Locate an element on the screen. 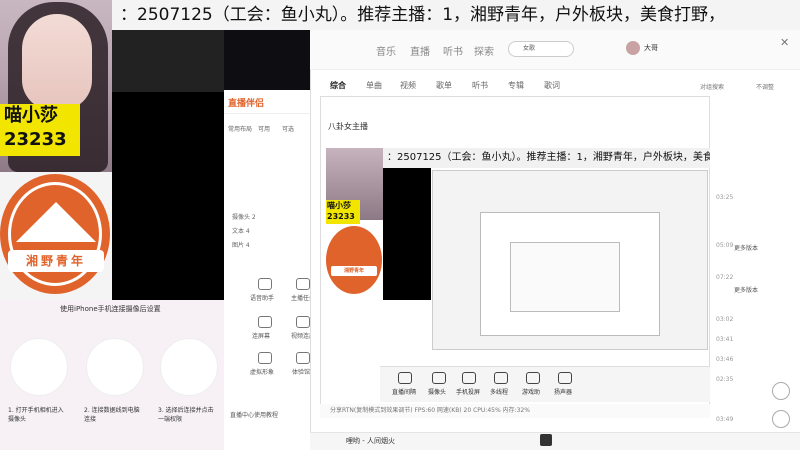  phone-cast-icon is located at coordinates (469, 378).